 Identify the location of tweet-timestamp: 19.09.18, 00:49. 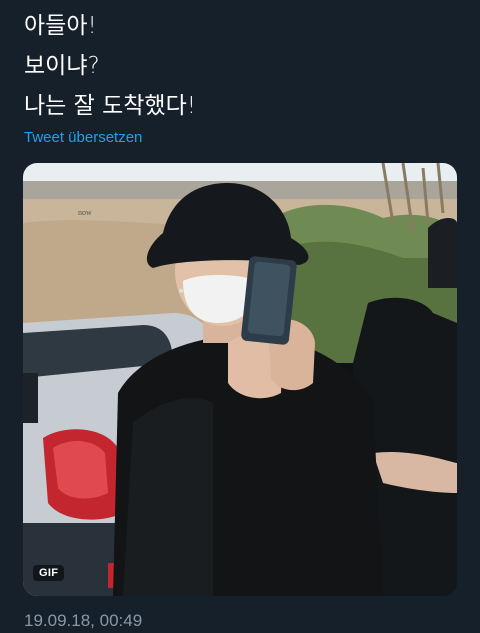
(83, 621).